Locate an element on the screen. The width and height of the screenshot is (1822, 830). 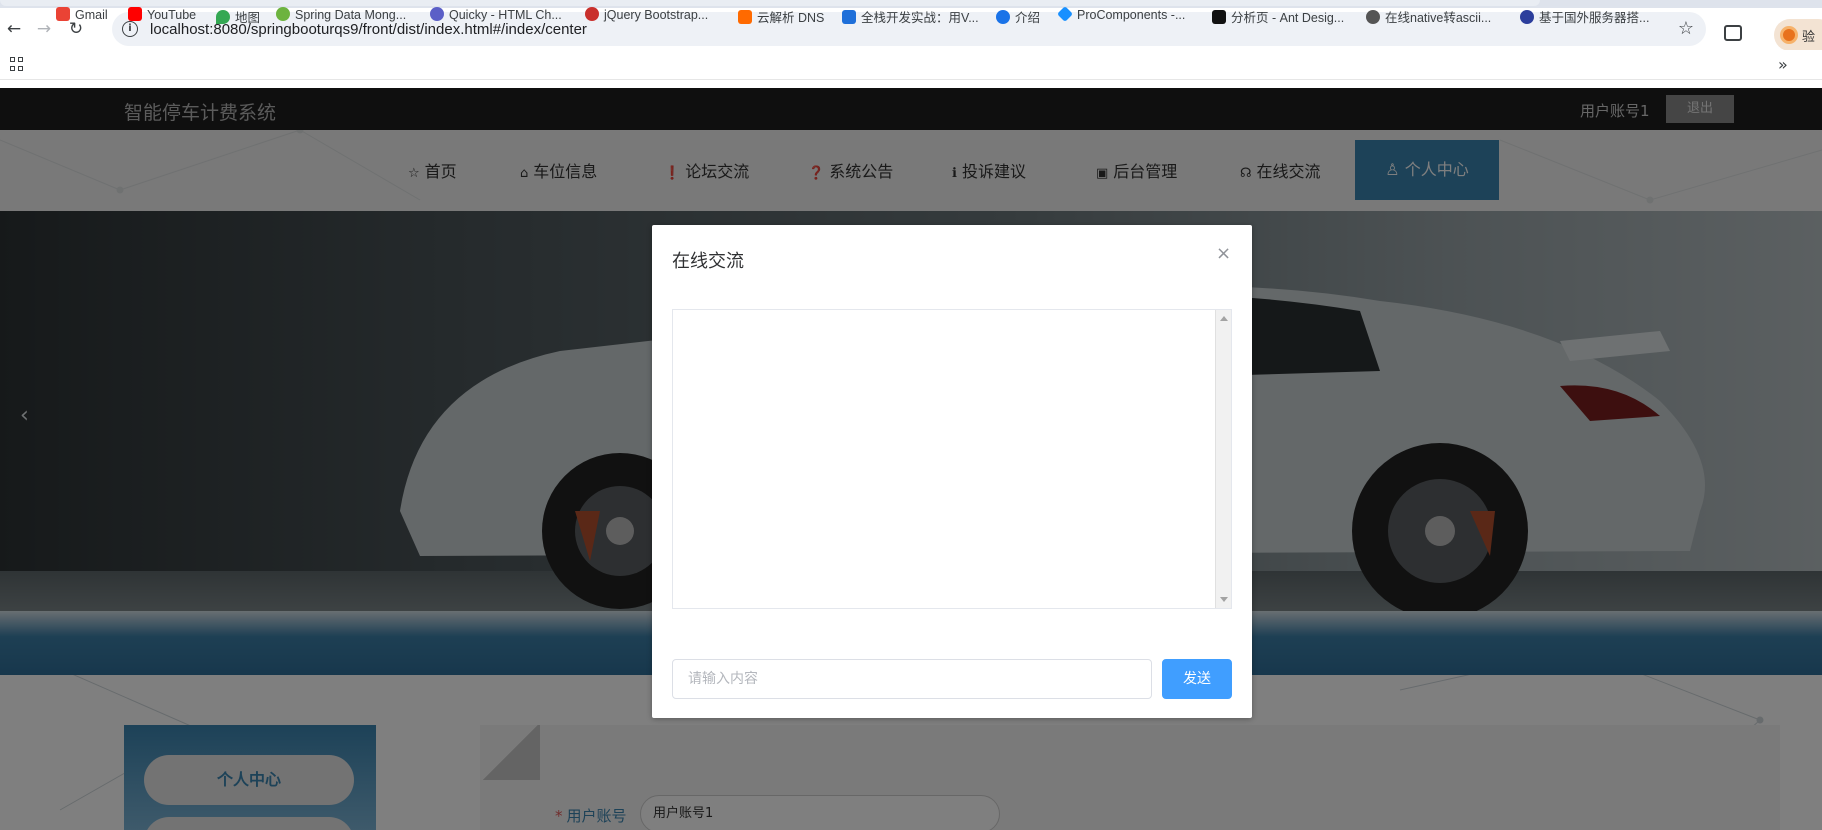
m-logo-icon is located at coordinates (849, 17).